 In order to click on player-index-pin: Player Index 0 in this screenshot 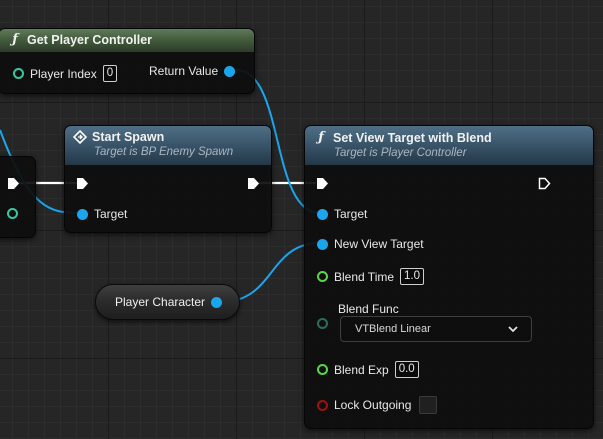, I will do `click(65, 73)`.